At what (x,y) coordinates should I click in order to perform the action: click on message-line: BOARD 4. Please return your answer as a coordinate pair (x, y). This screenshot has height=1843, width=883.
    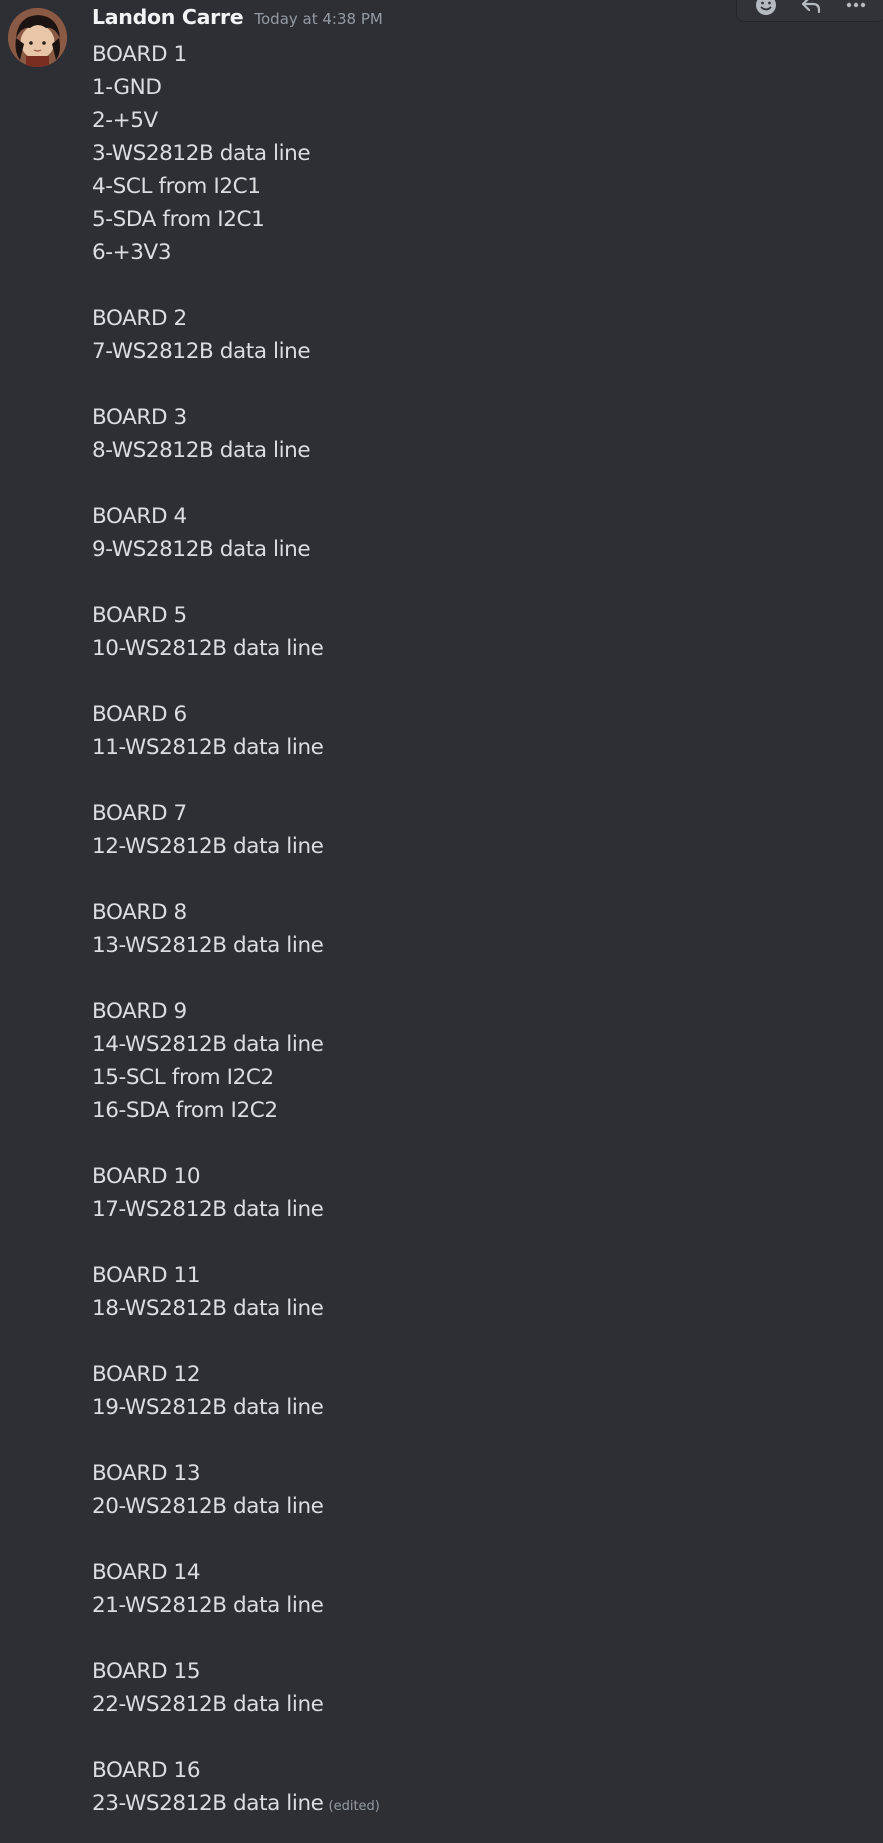
    Looking at the image, I should click on (472, 516).